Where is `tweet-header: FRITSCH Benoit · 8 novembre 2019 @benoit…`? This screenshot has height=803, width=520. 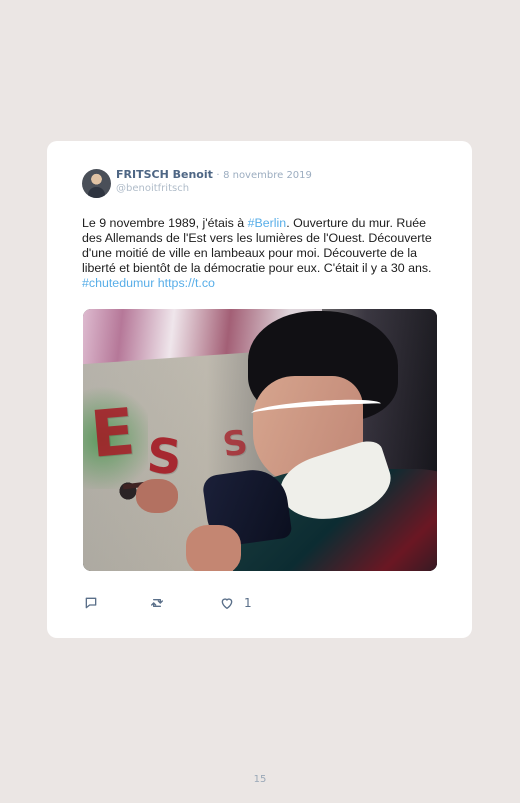
tweet-header: FRITSCH Benoit · 8 novembre 2019 @benoit… is located at coordinates (197, 183).